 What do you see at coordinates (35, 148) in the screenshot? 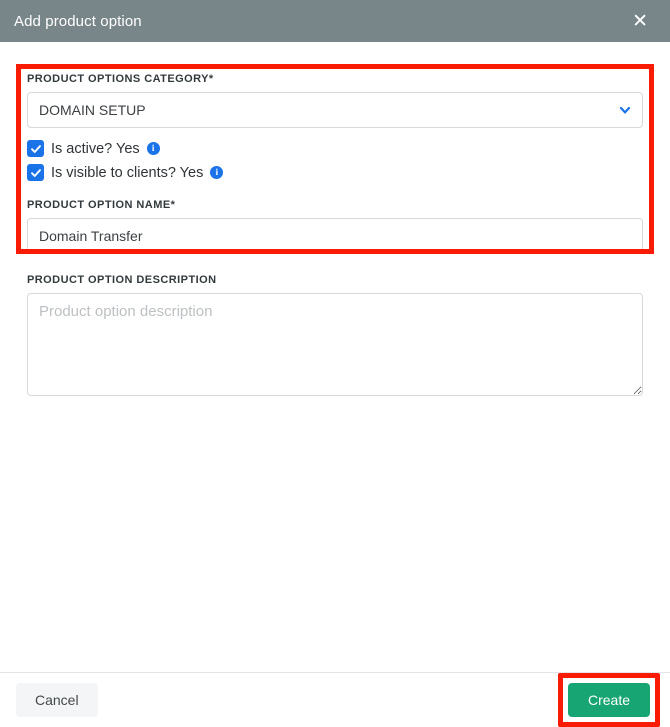
I see `is-active-checkbox` at bounding box center [35, 148].